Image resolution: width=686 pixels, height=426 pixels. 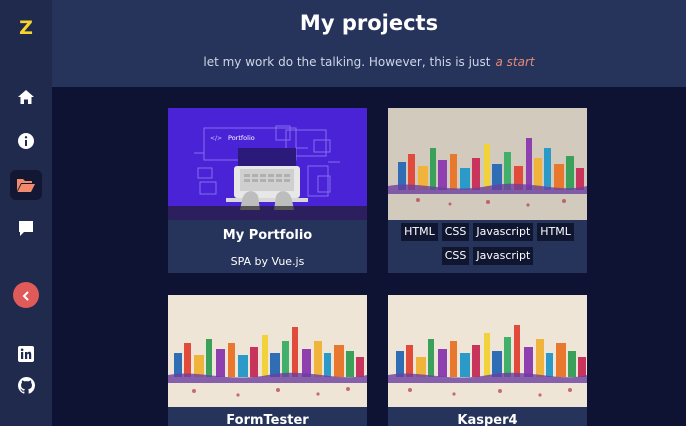 What do you see at coordinates (487, 244) in the screenshot?
I see `tag-list: HTML CSS Javascript HTML CSS Javascript` at bounding box center [487, 244].